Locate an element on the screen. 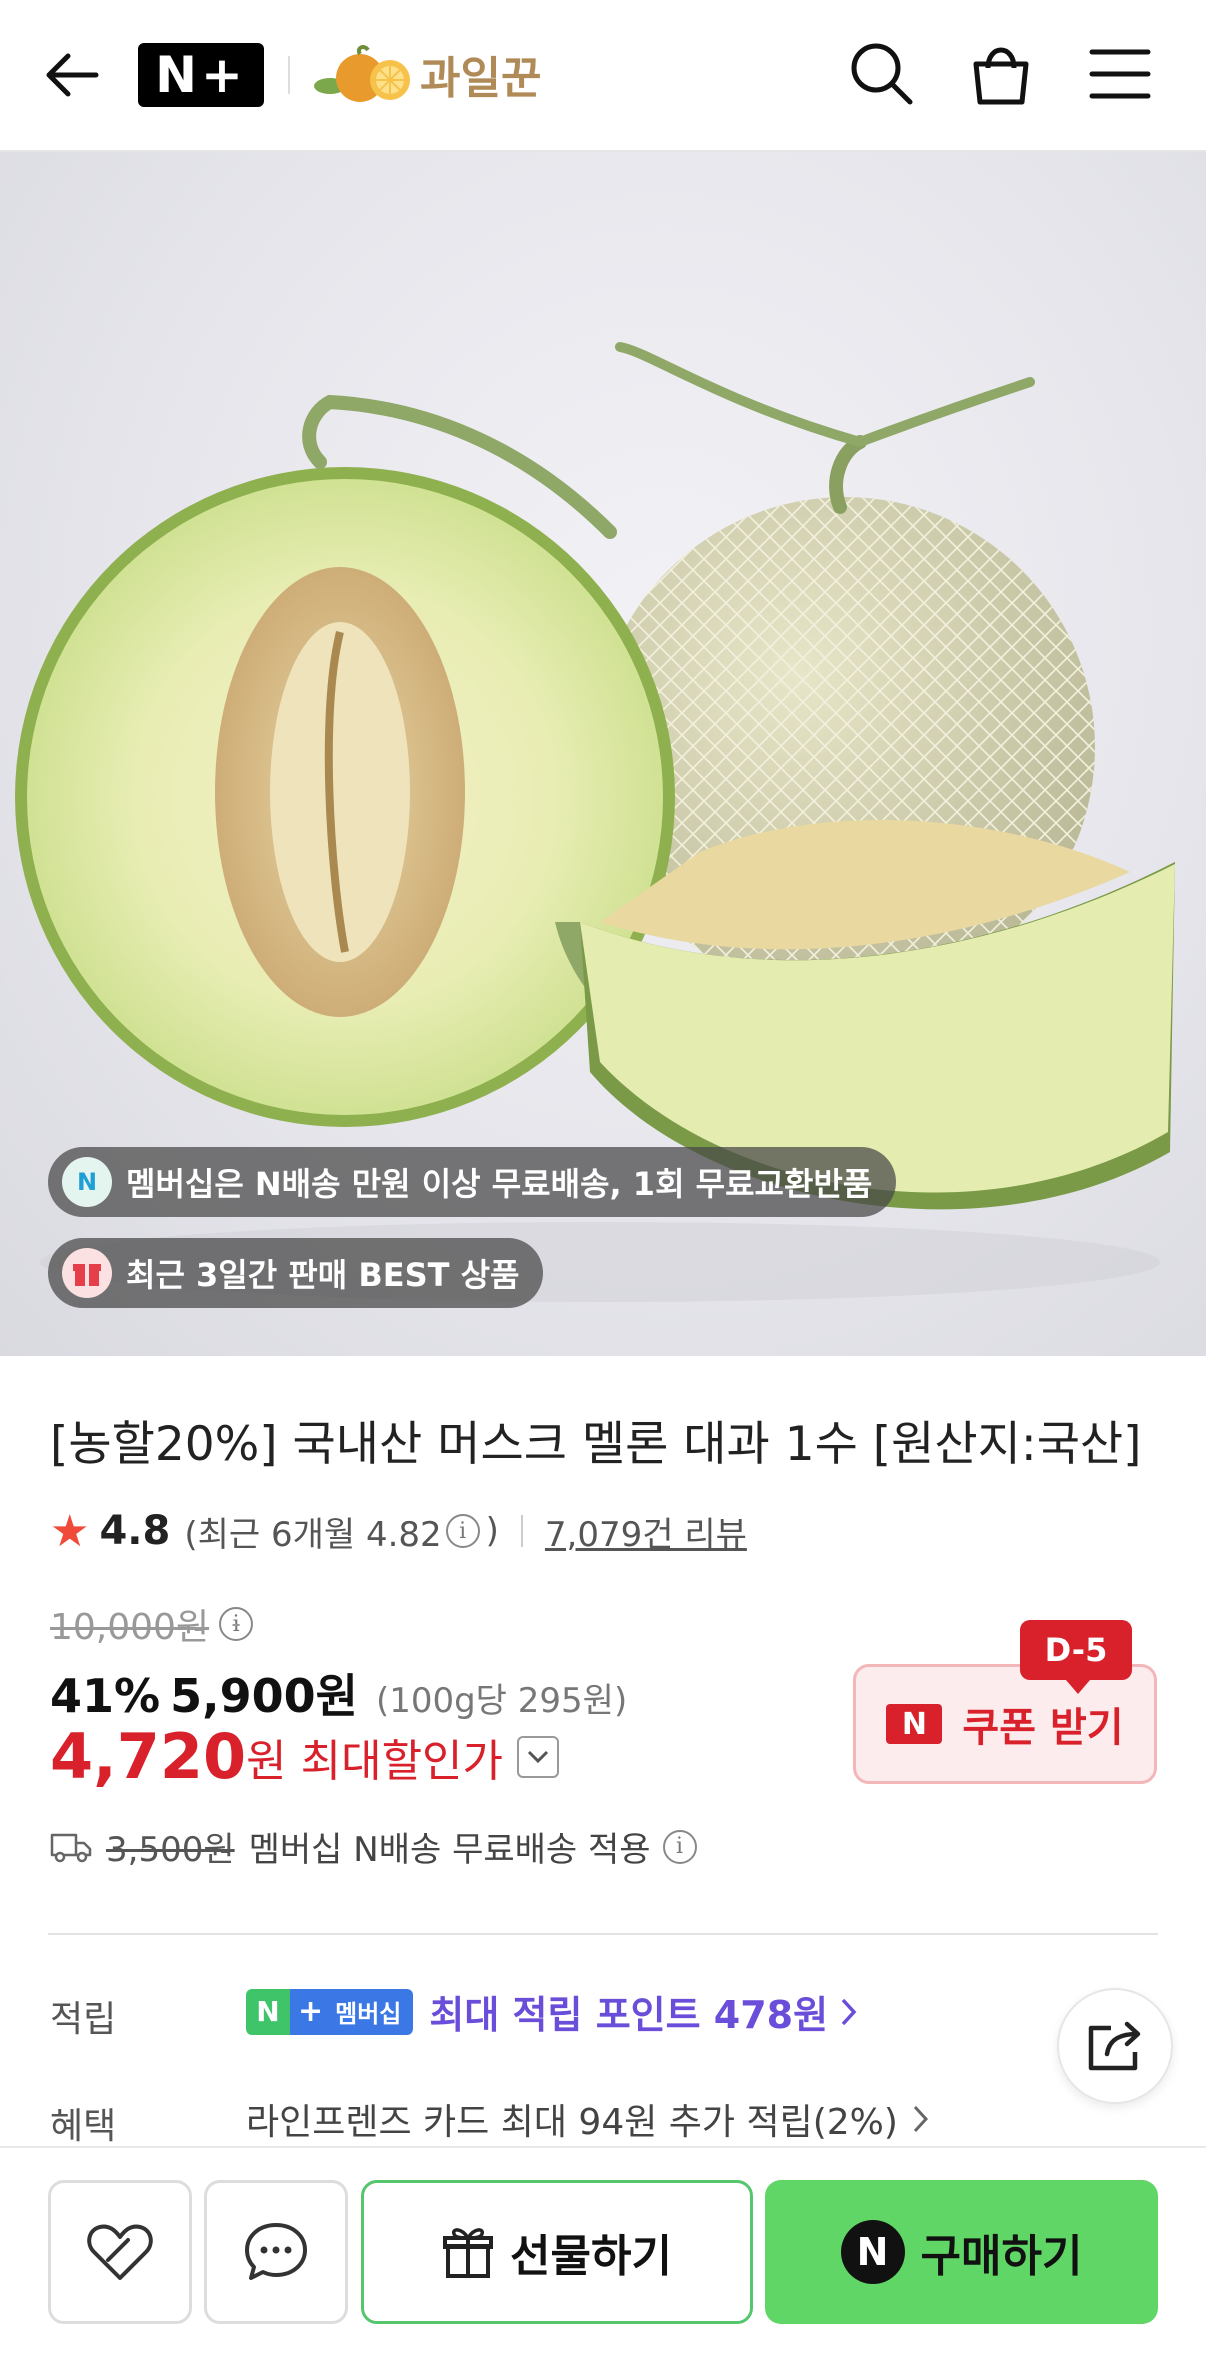 The height and width of the screenshot is (2353, 1206). sale-price: 5,900원 is located at coordinates (264, 1696).